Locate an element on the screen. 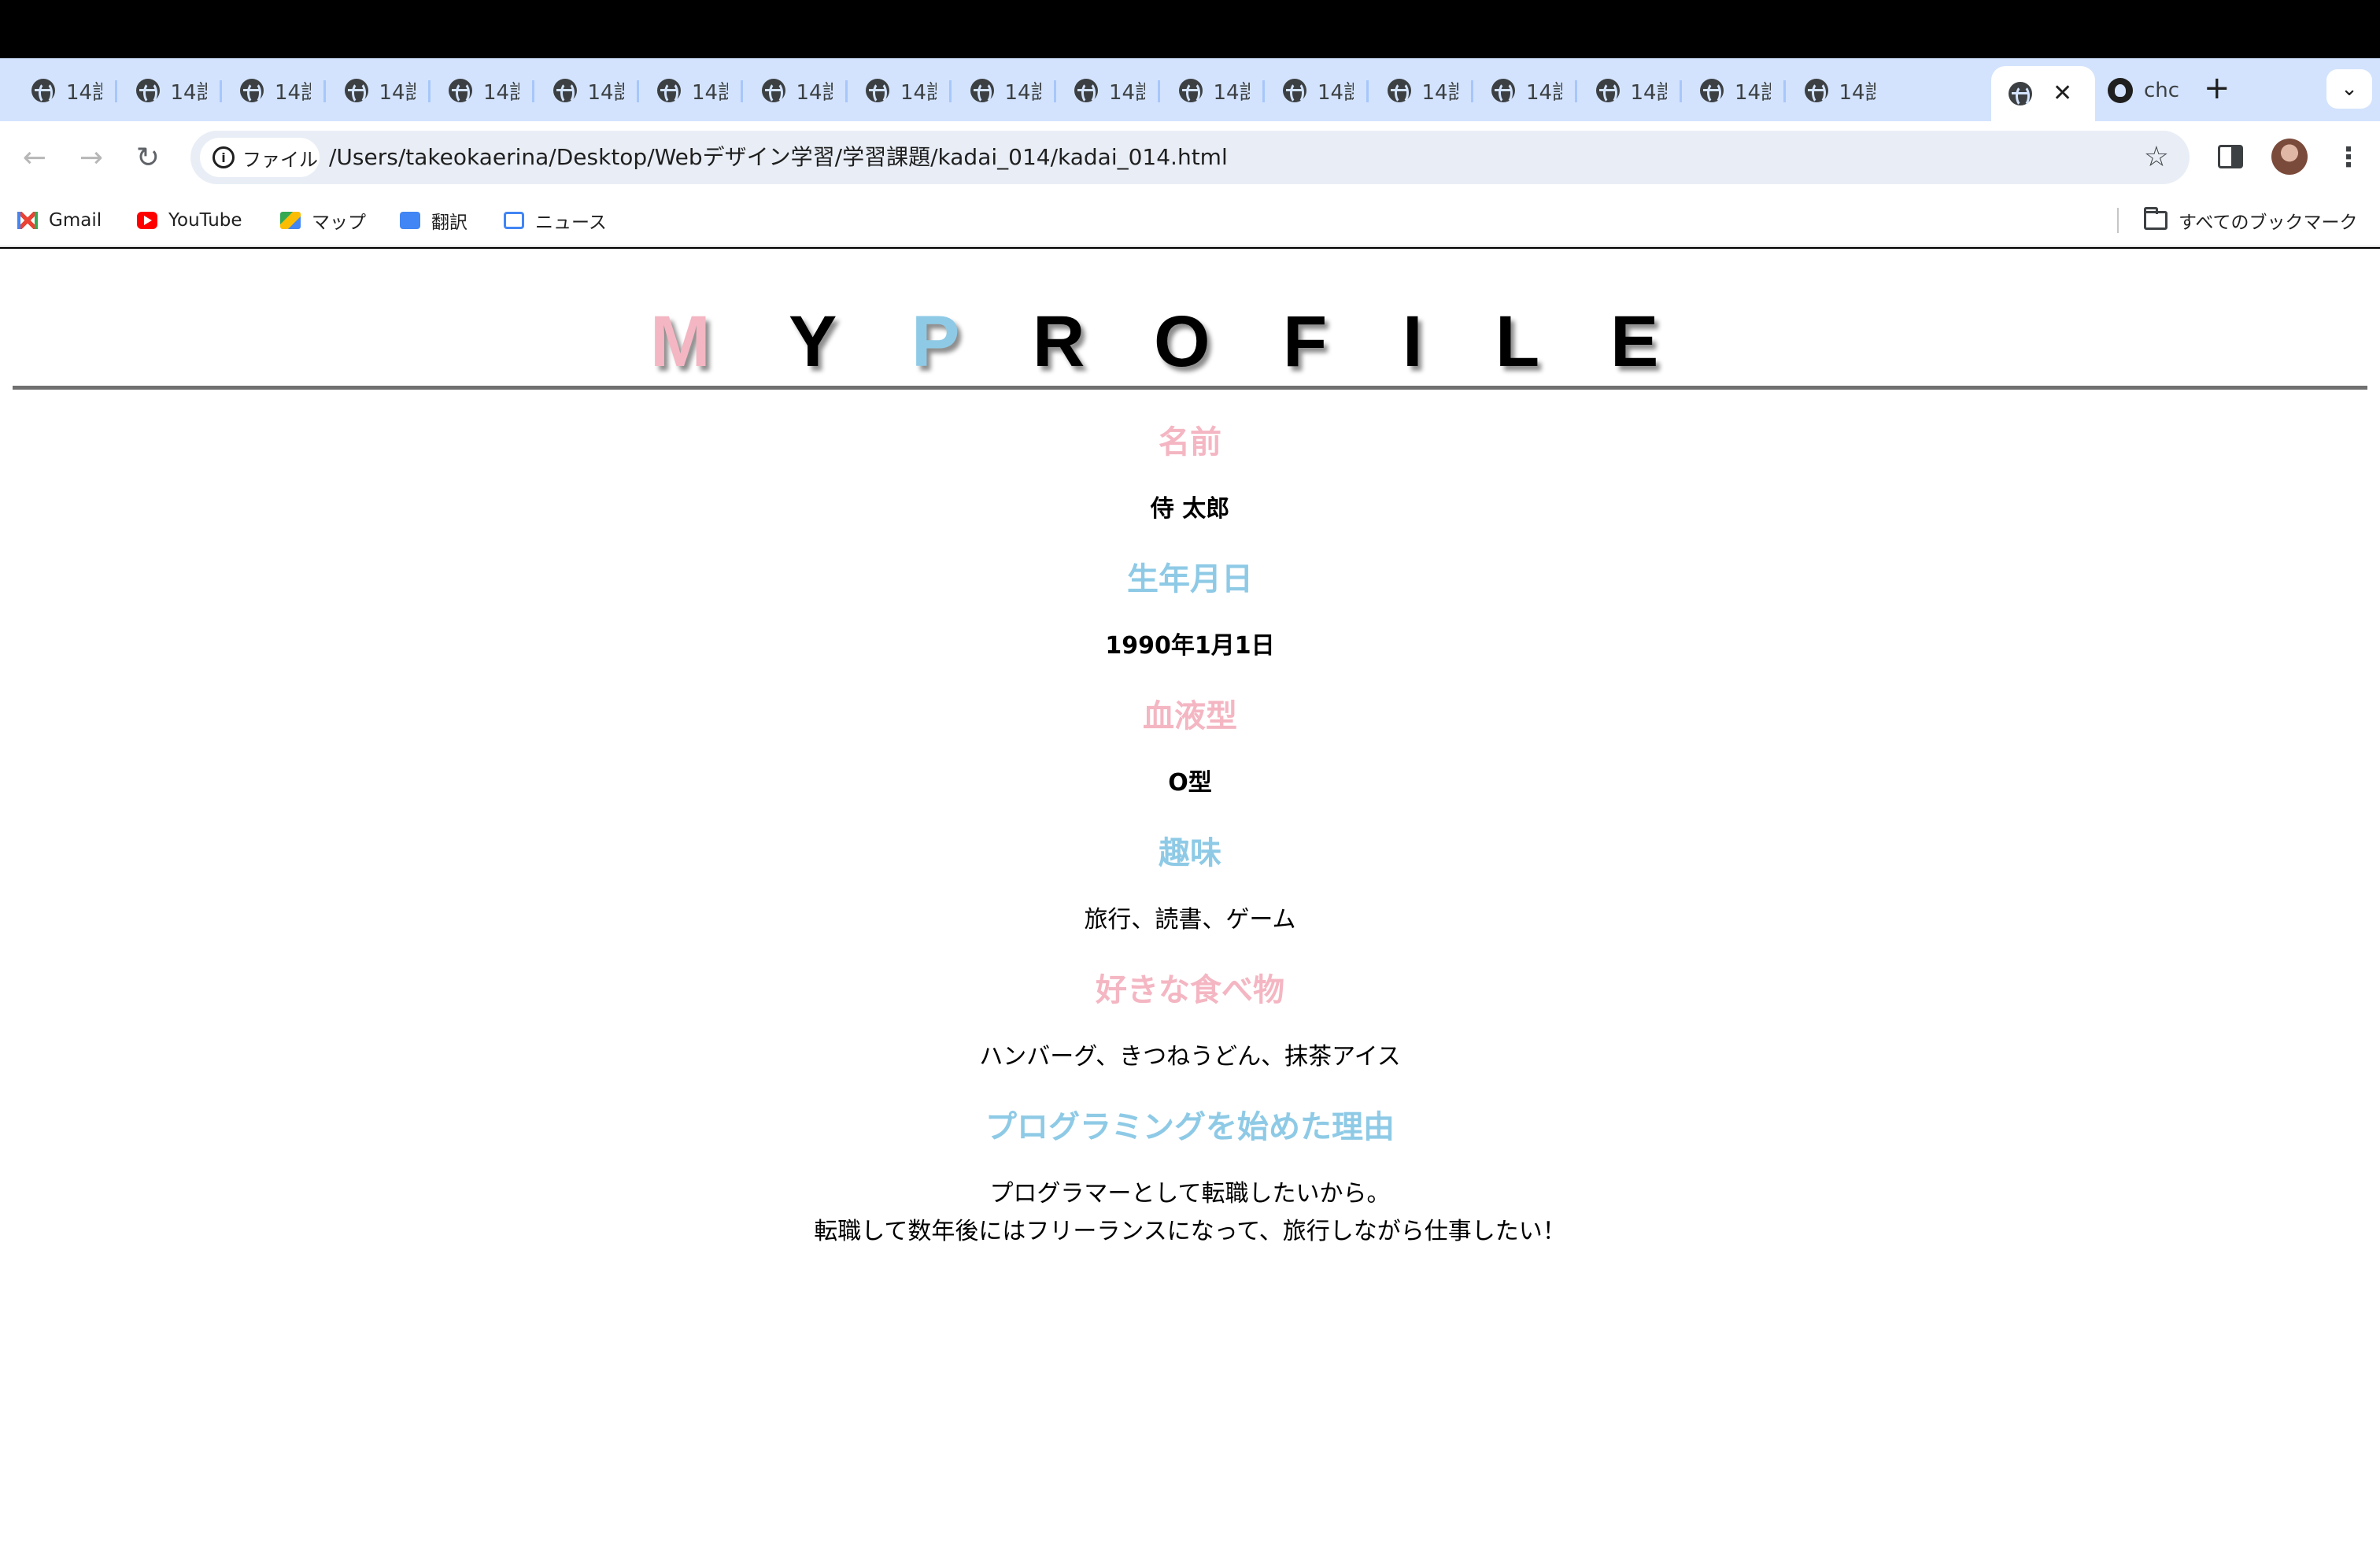 This screenshot has width=2380, height=1546. title-letter: L is located at coordinates (1517, 341).